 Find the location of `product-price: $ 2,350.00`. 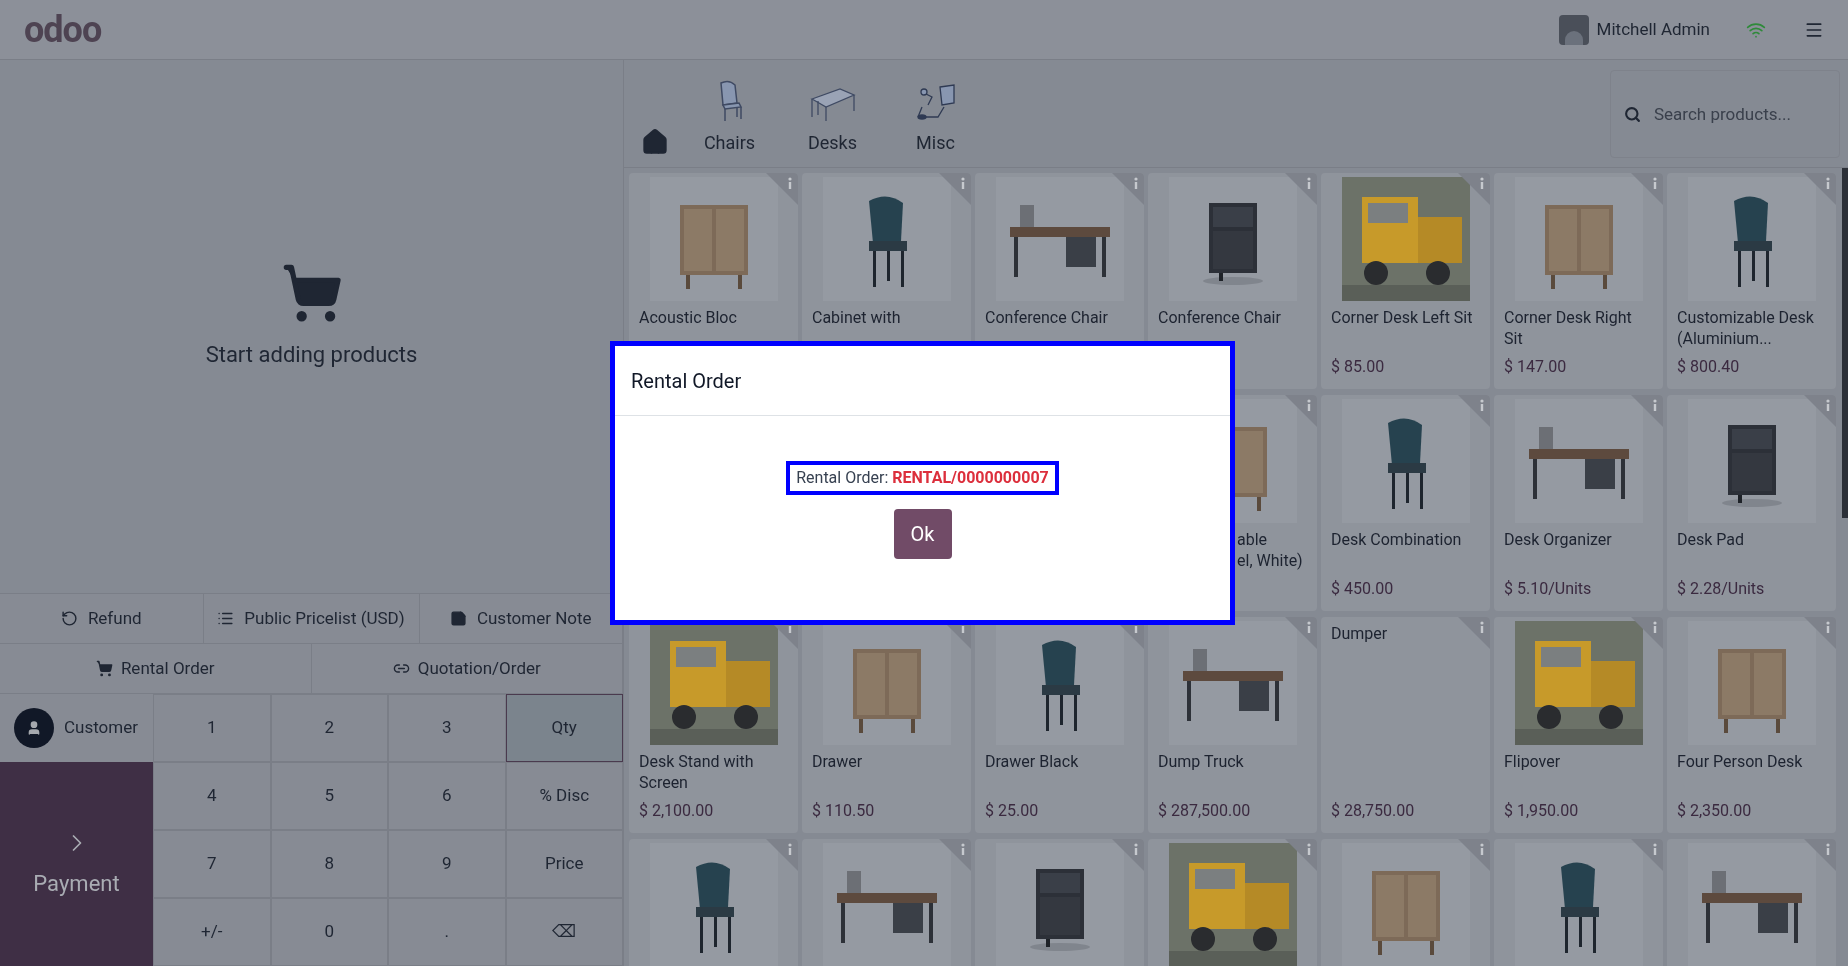

product-price: $ 2,350.00 is located at coordinates (1714, 811).